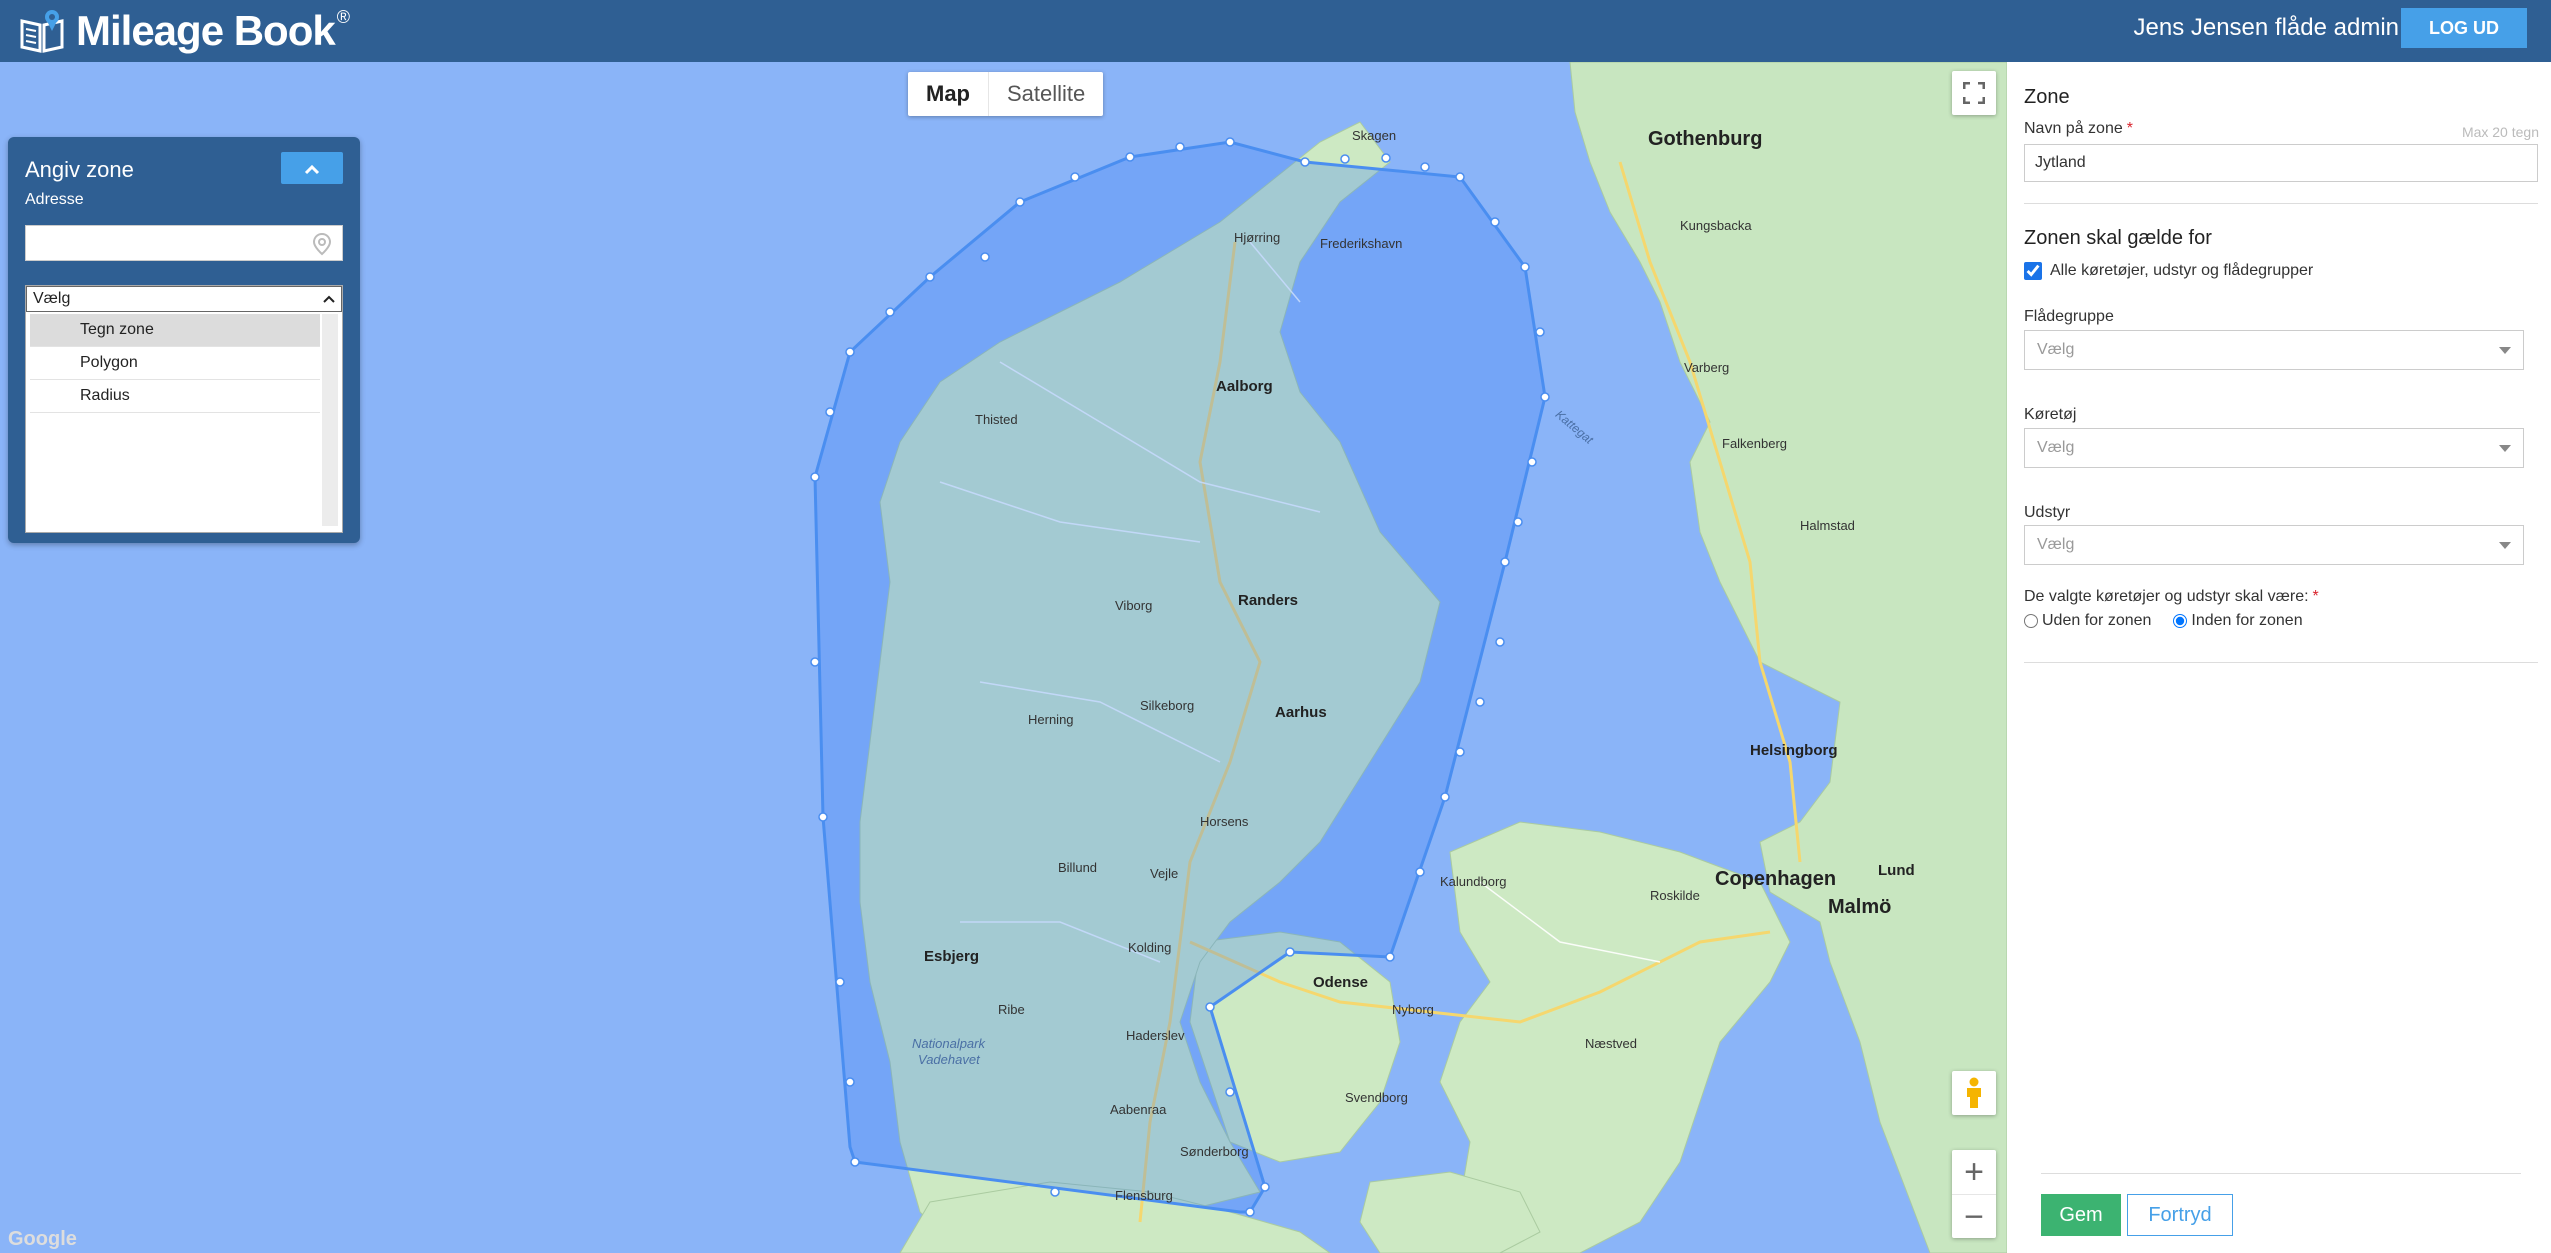  I want to click on vehicle-select: Vælg, so click(2274, 448).